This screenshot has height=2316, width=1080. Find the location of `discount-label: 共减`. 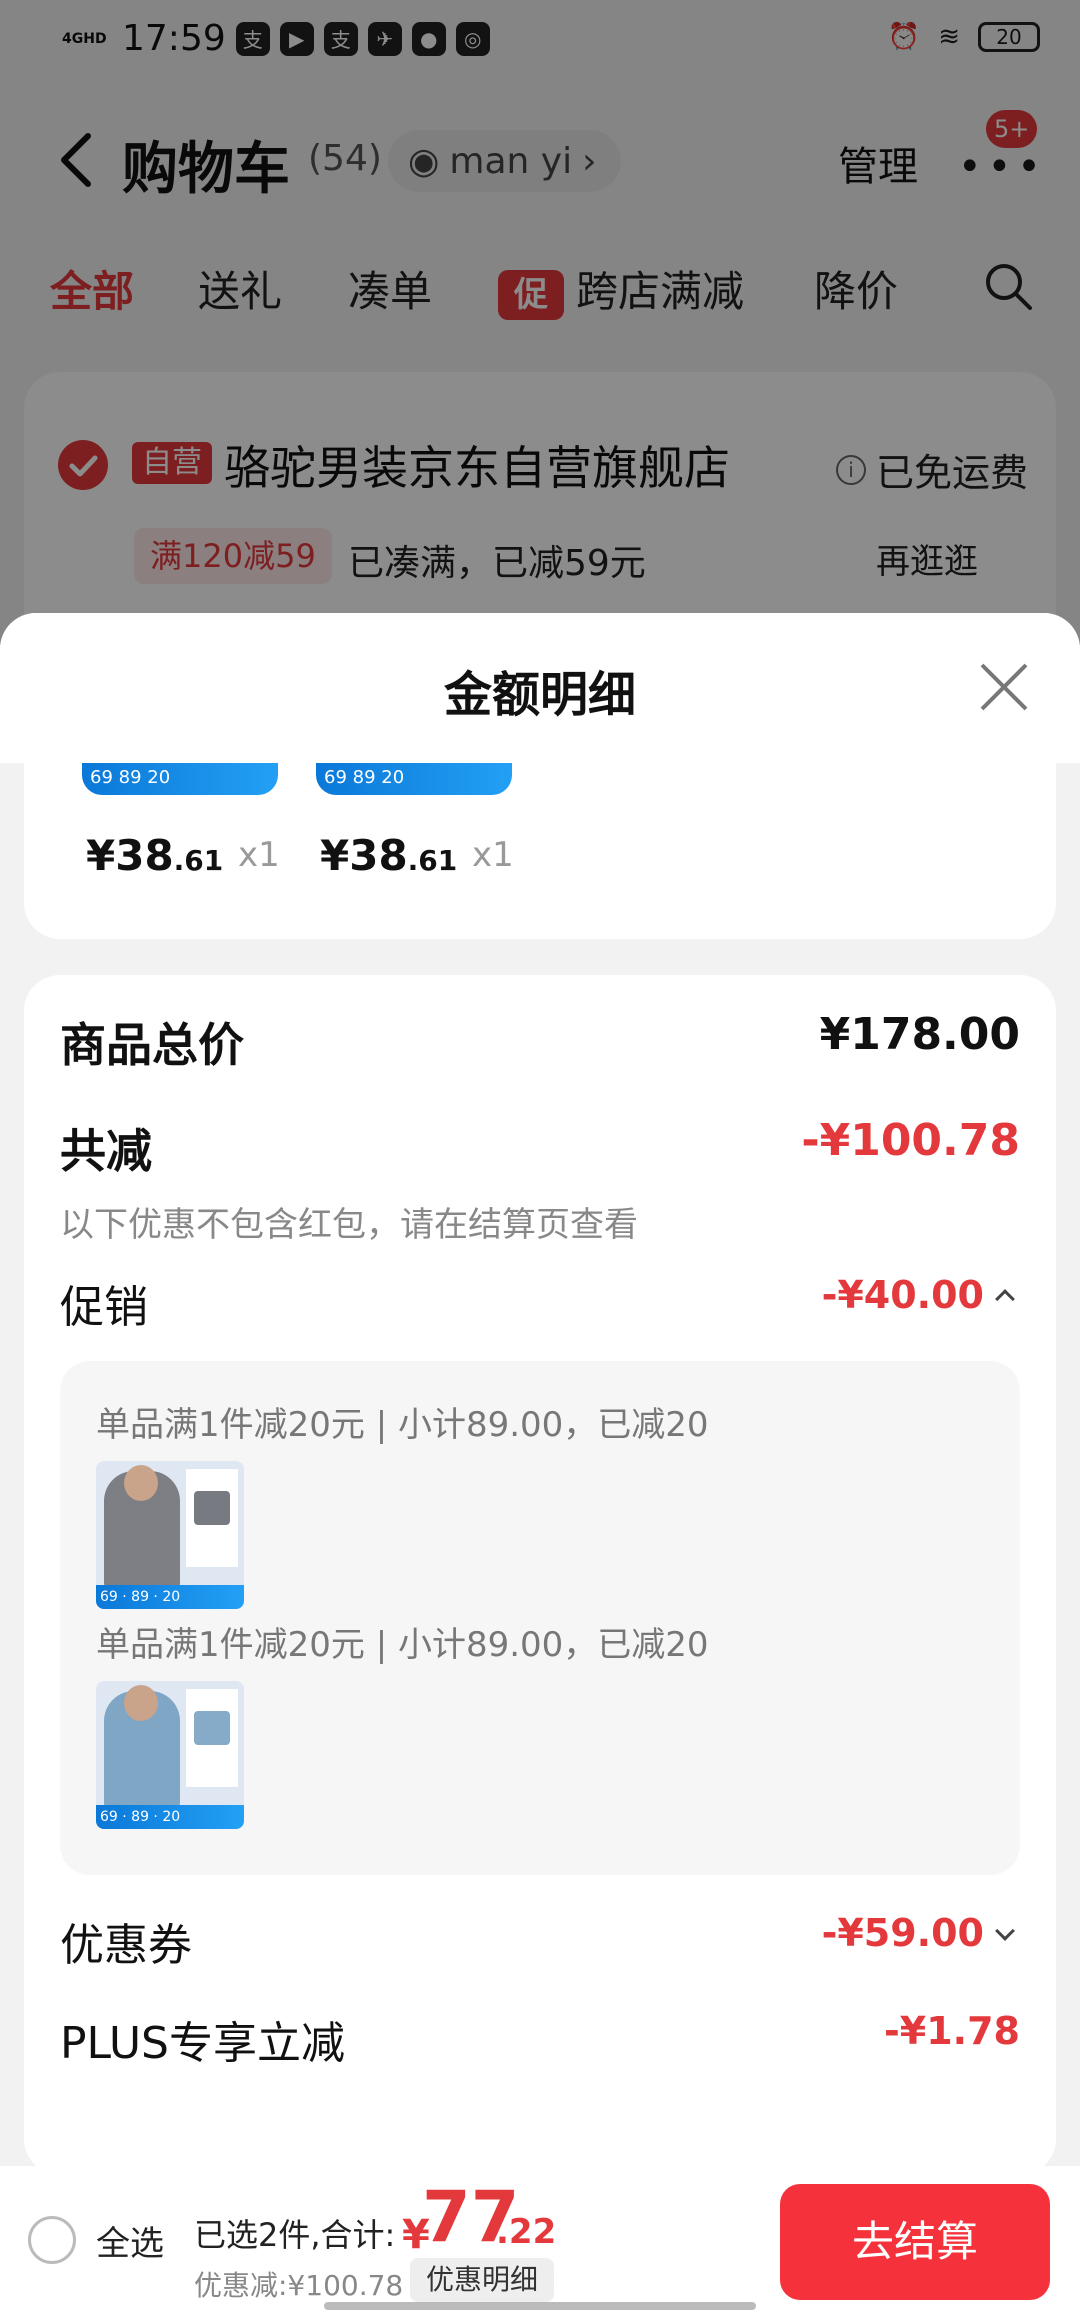

discount-label: 共减 is located at coordinates (106, 1151).